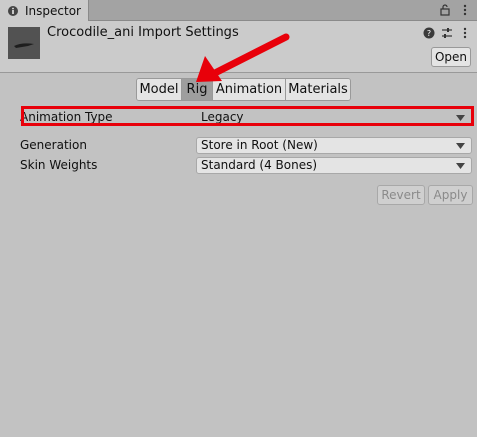  What do you see at coordinates (59, 165) in the screenshot?
I see `skin-weights-label: Skin Weights` at bounding box center [59, 165].